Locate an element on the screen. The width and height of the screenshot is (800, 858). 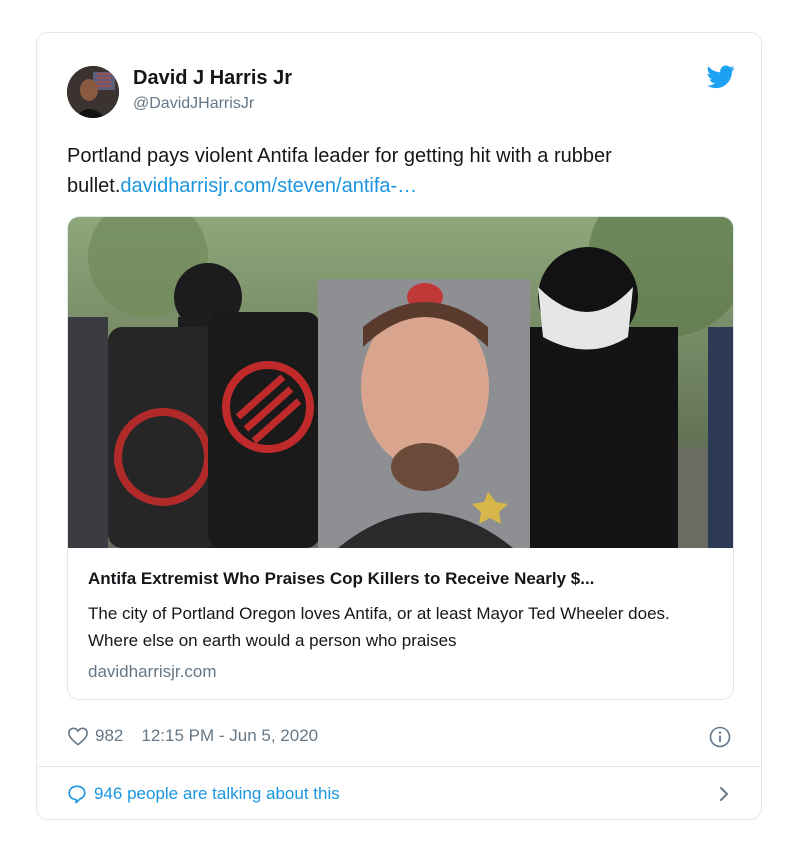
author-name: David J Harris Jr is located at coordinates (212, 78).